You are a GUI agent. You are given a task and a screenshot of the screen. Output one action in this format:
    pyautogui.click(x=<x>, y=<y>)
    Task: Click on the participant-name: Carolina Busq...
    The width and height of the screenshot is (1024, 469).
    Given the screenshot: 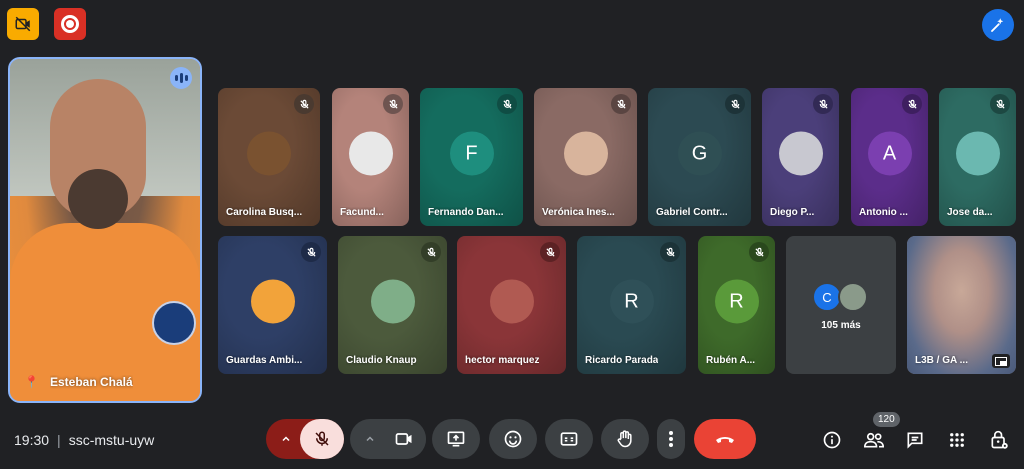 What is the action you would take?
    pyautogui.click(x=264, y=212)
    